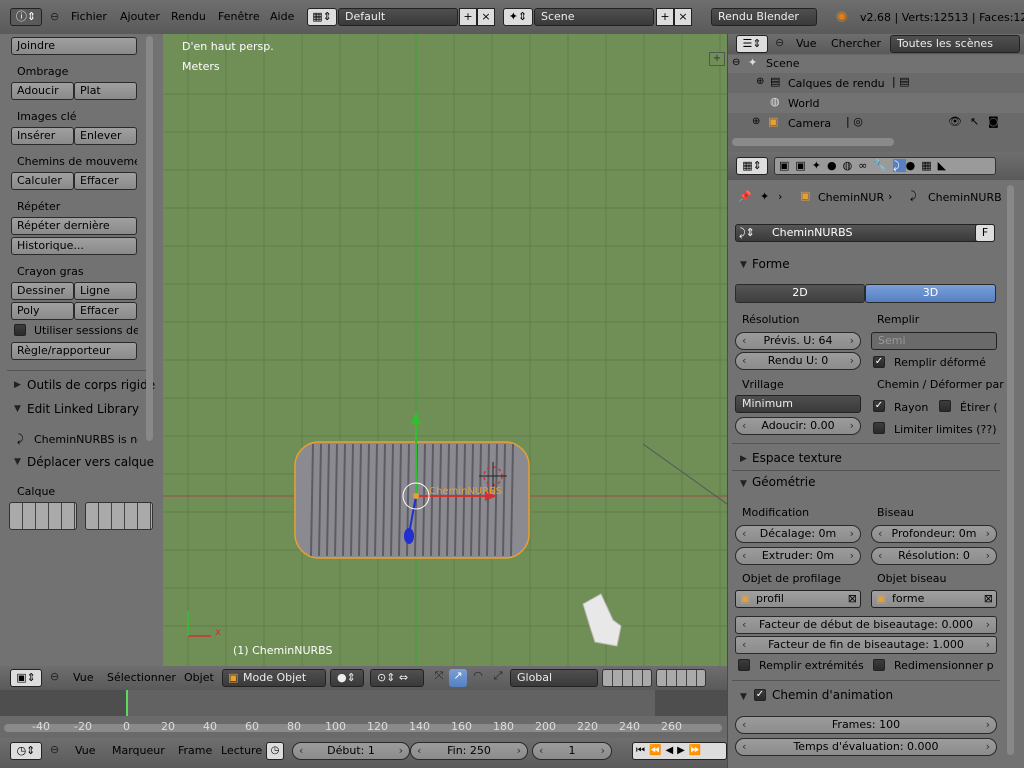 The image size is (1024, 768). I want to click on geometry-header: Géométrie, so click(783, 482).